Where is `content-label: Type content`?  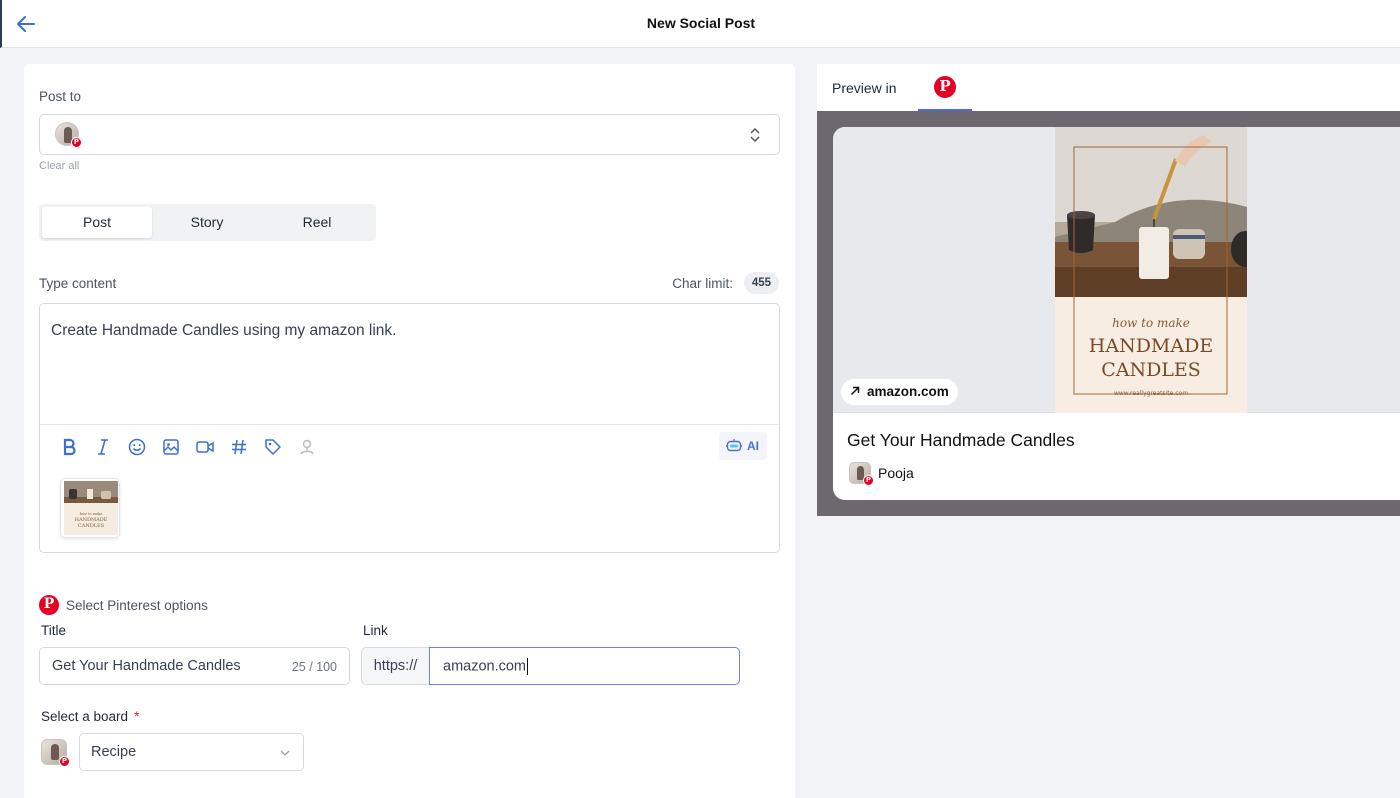
content-label: Type content is located at coordinates (78, 283).